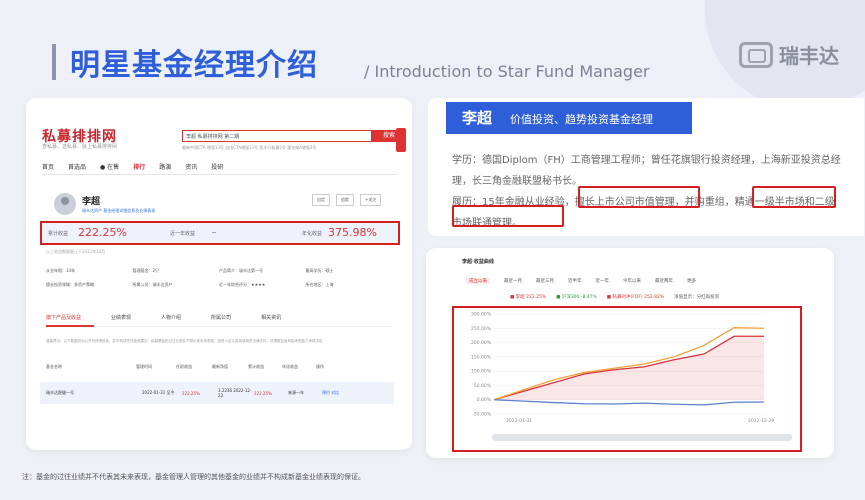  Describe the element at coordinates (48, 166) in the screenshot. I see `nav-item-home: 首页` at that location.